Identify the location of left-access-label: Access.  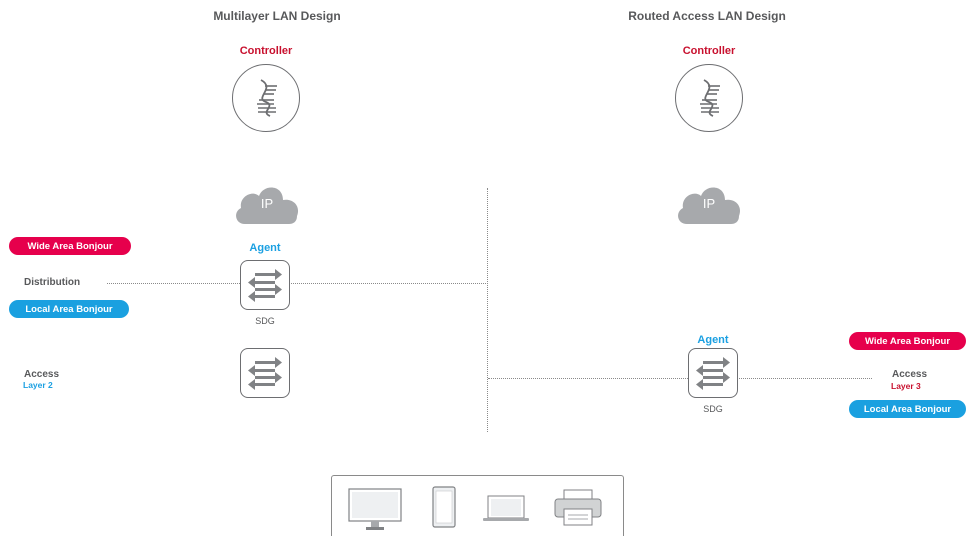
(42, 374).